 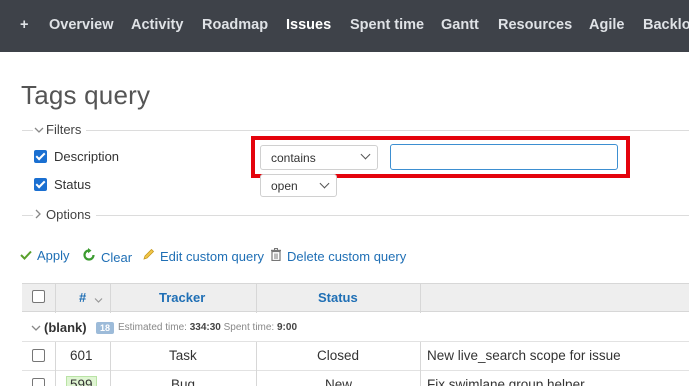 I want to click on delete-query-button: Delete custom query, so click(x=338, y=256).